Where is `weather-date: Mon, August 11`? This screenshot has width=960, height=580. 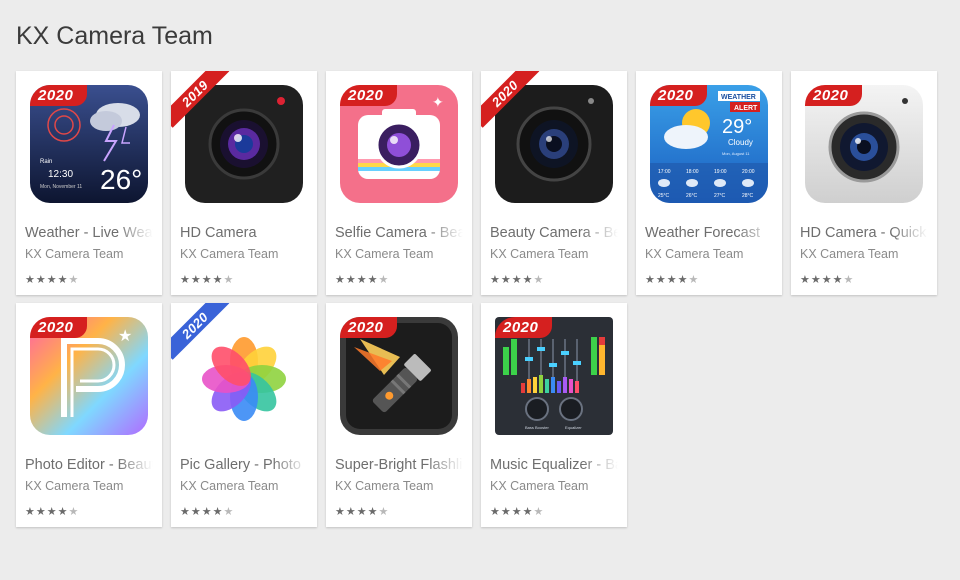
weather-date: Mon, August 11 is located at coordinates (736, 153).